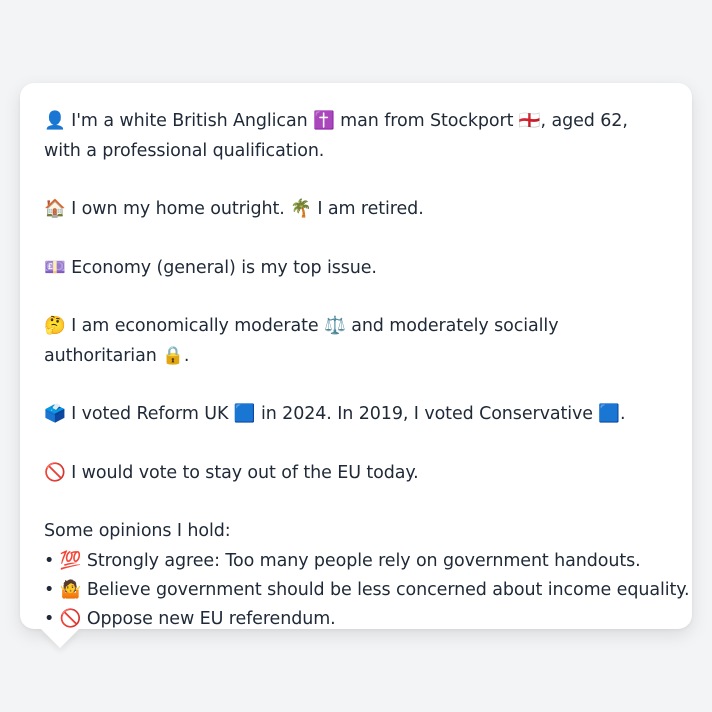 This screenshot has height=712, width=712. I want to click on top-issue-text: 💷 Economy (general) is my top issue., so click(210, 267).